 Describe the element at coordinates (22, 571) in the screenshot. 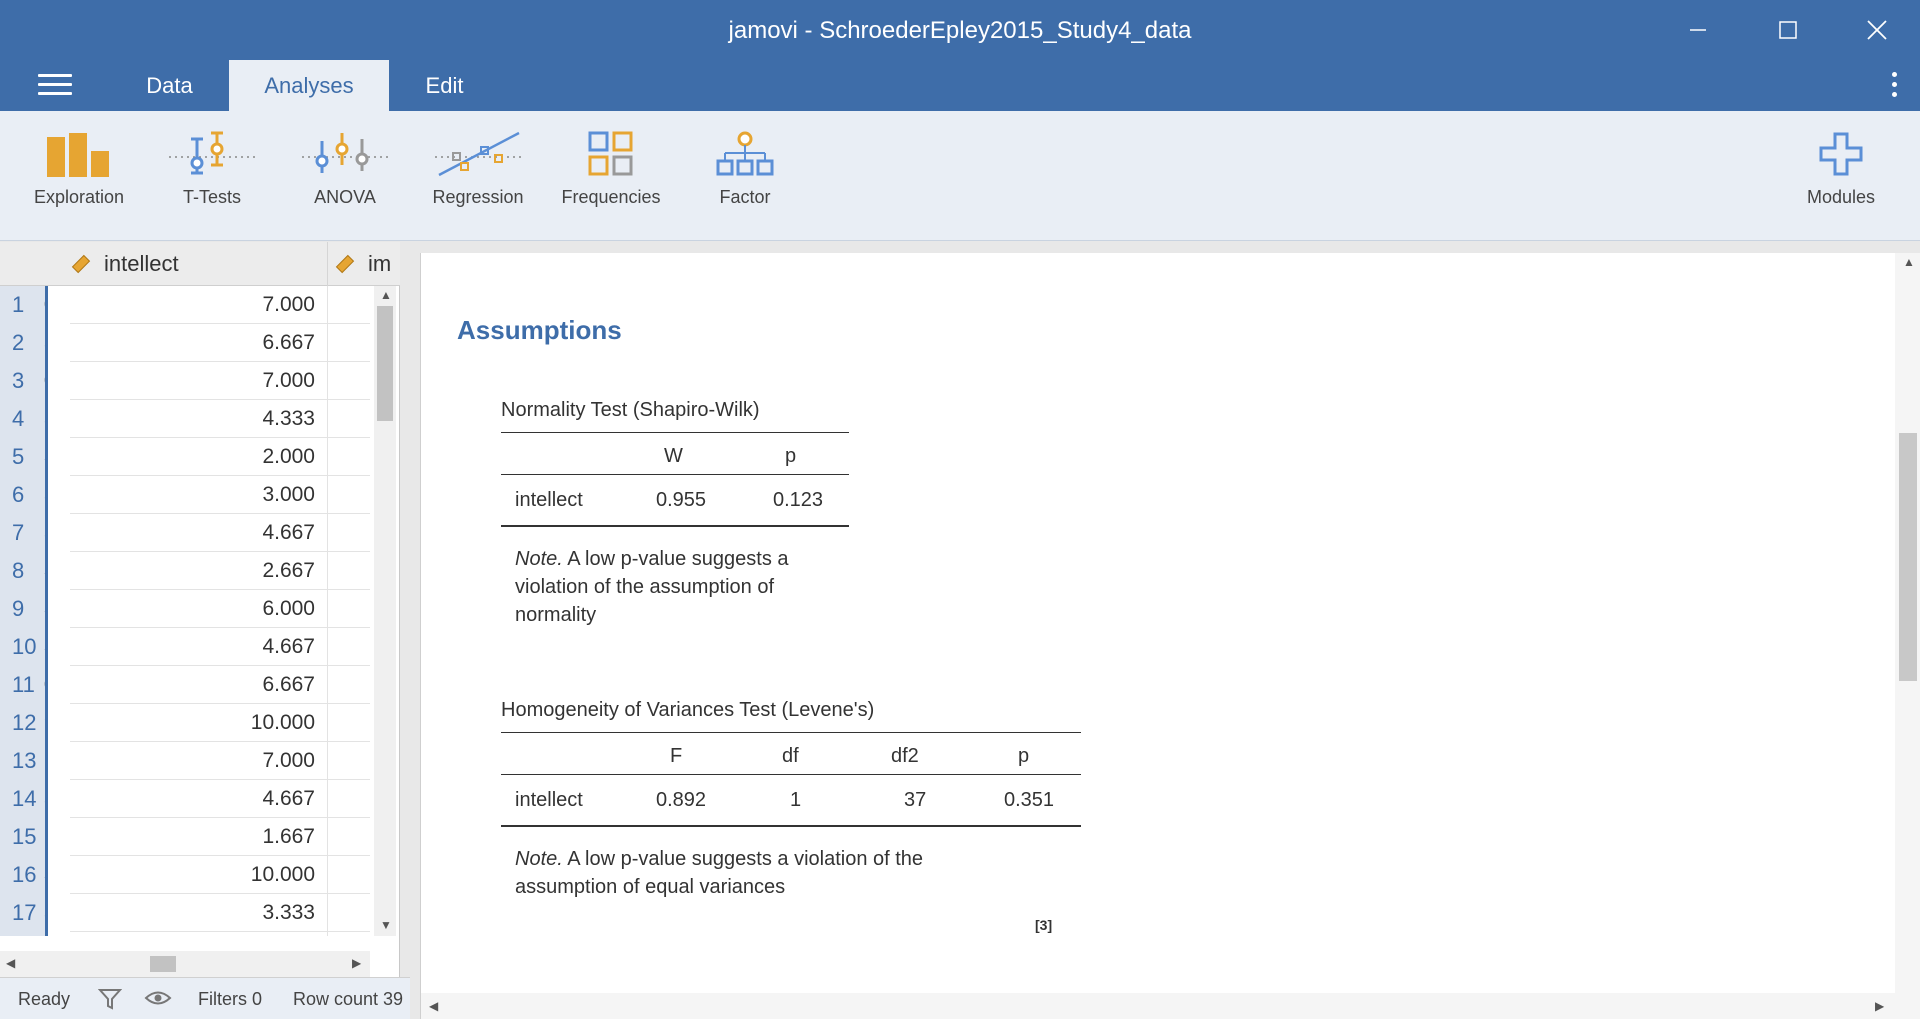

I see `row-number: 83` at that location.